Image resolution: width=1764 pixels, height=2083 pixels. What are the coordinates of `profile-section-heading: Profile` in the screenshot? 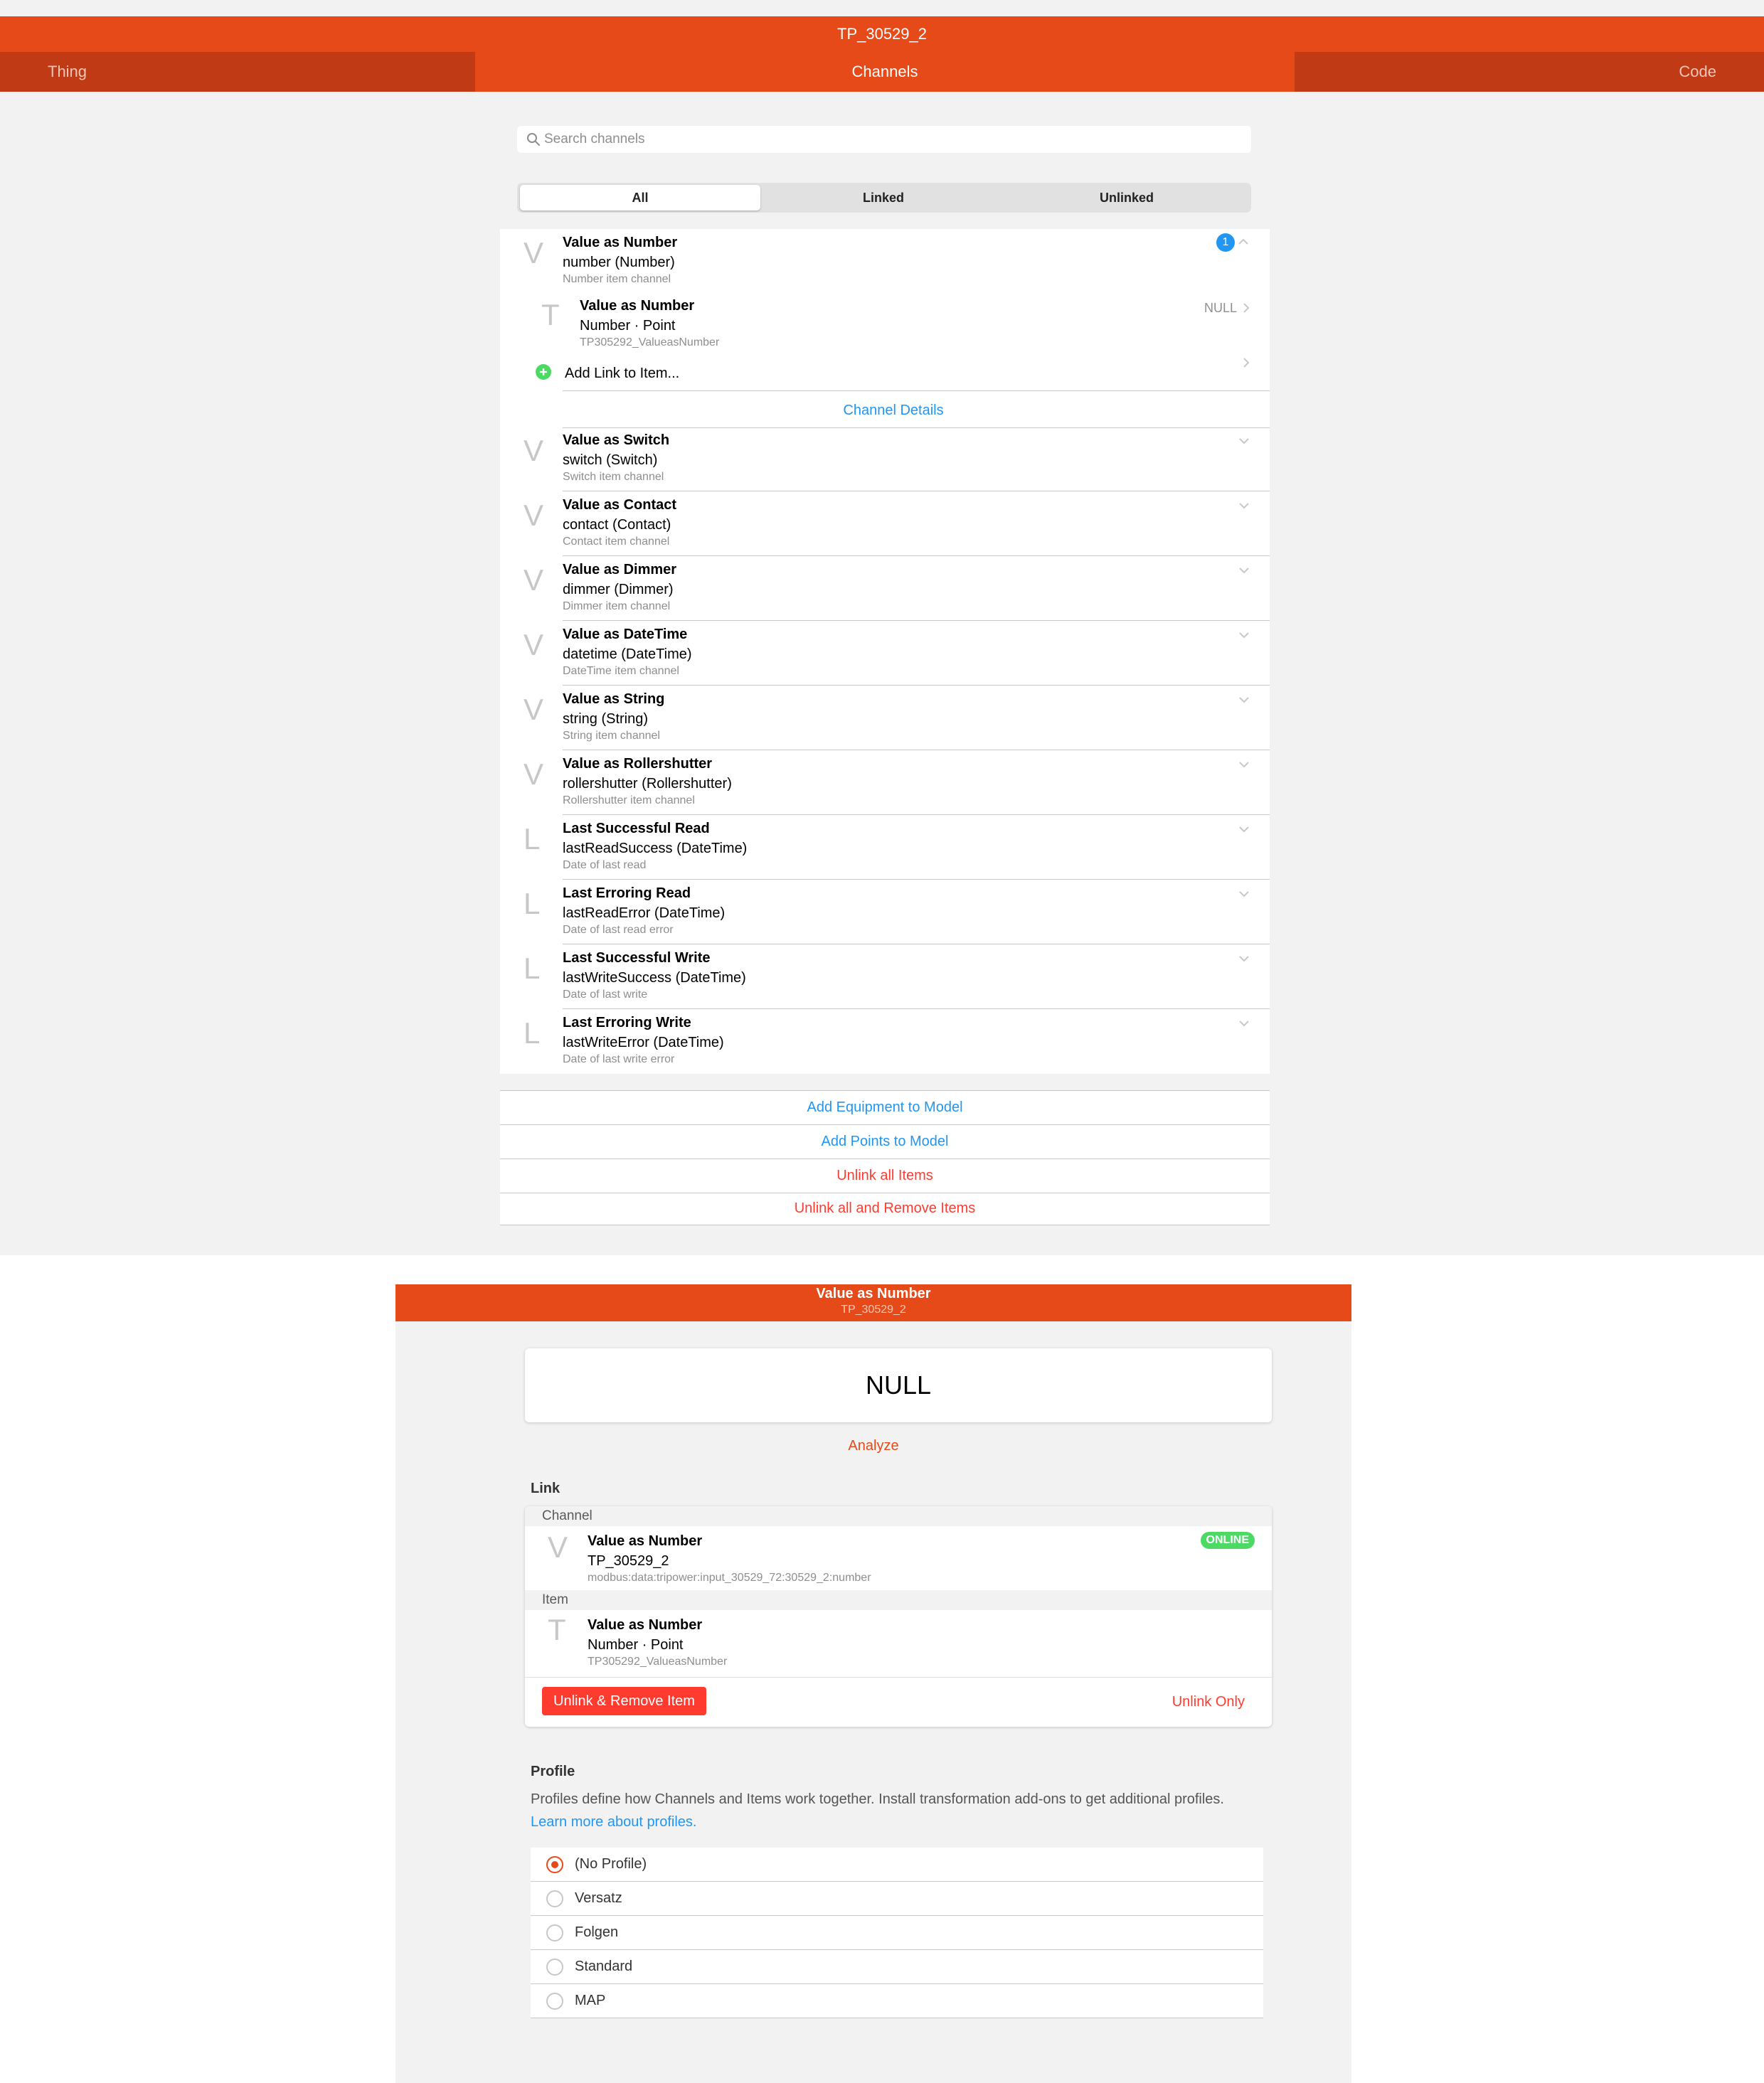 It's located at (553, 1771).